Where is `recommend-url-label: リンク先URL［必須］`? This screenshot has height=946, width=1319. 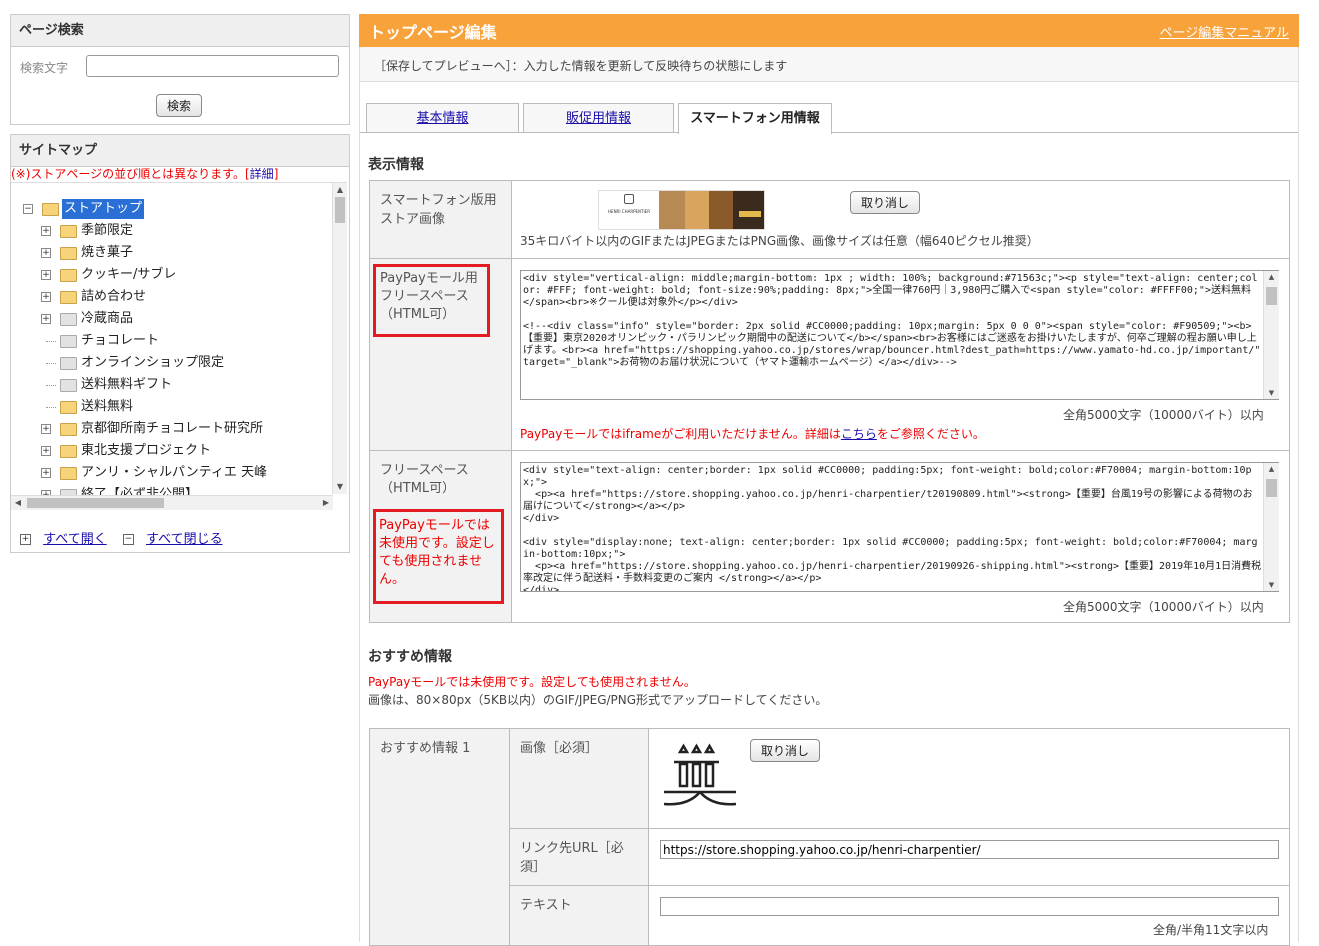 recommend-url-label: リンク先URL［必須］ is located at coordinates (572, 858).